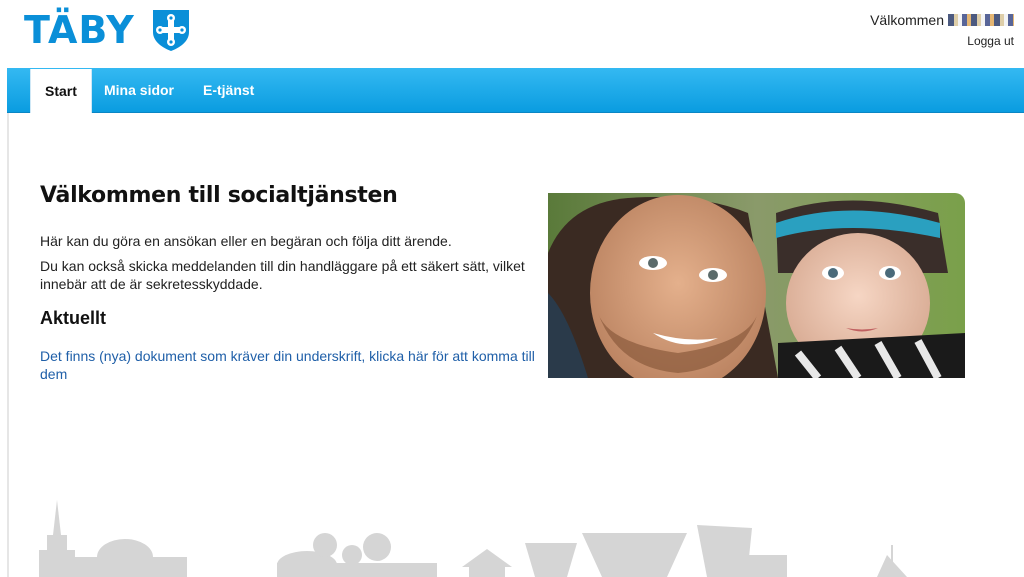 This screenshot has height=577, width=1024. Describe the element at coordinates (512, 34) in the screenshot. I see `page-header: TÄBY Välkommen Logga ut` at that location.